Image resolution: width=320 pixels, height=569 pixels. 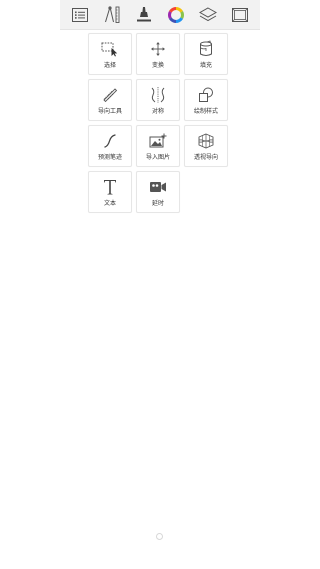 I want to click on brush-icon, so click(x=144, y=15).